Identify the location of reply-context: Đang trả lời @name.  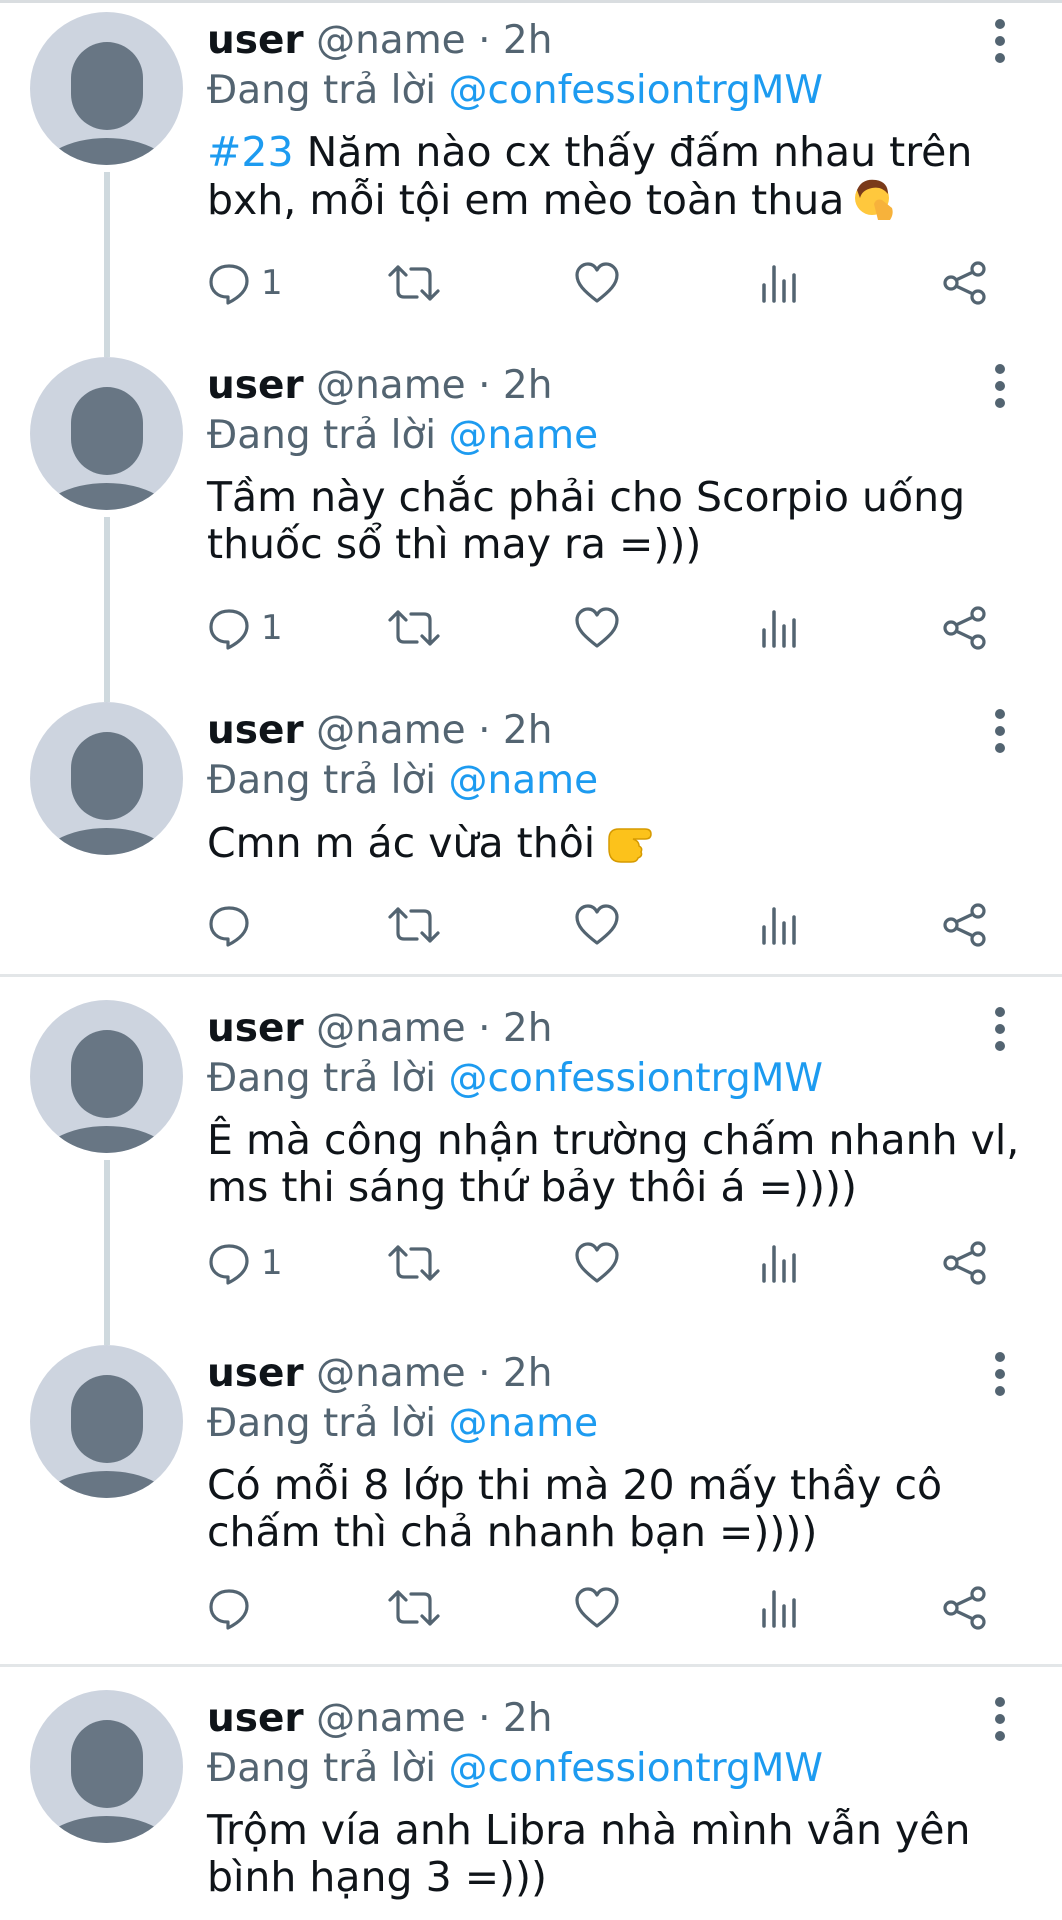
(402, 1424).